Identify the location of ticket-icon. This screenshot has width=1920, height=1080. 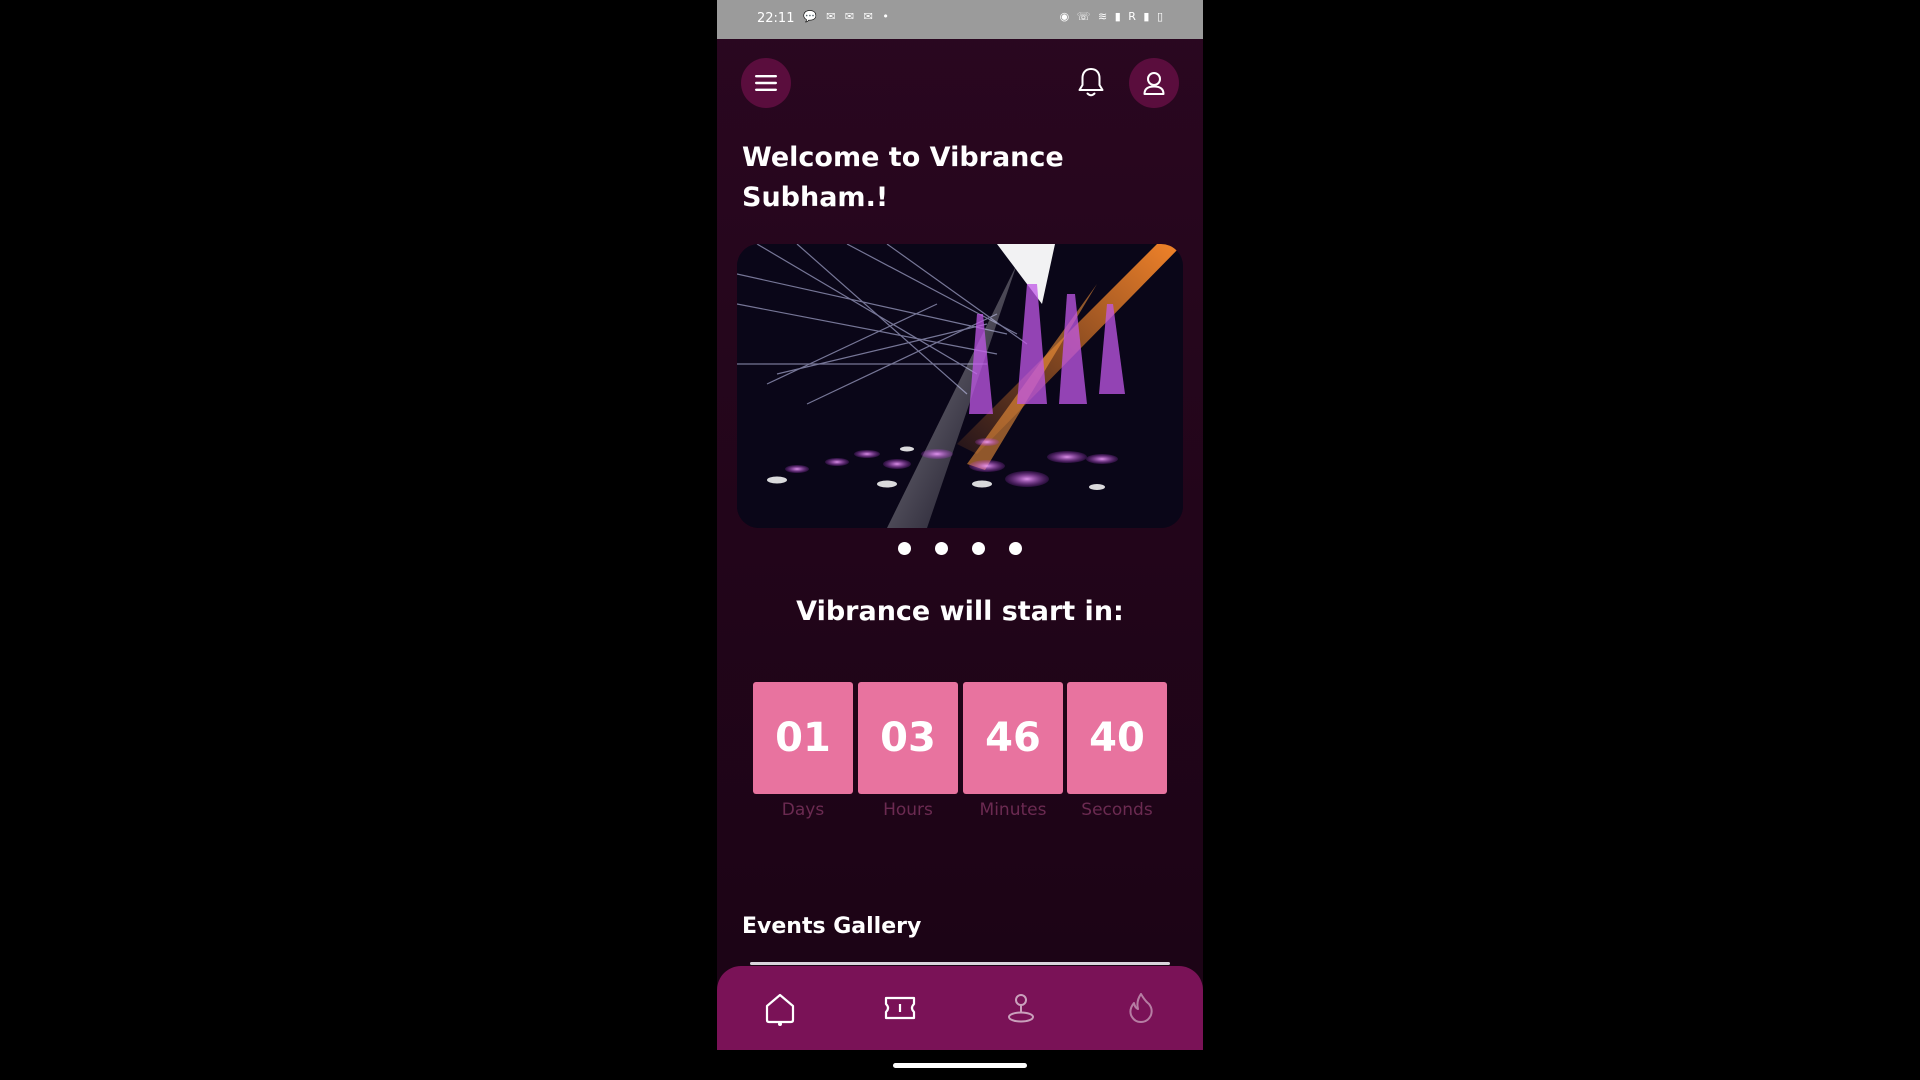
(900, 1008).